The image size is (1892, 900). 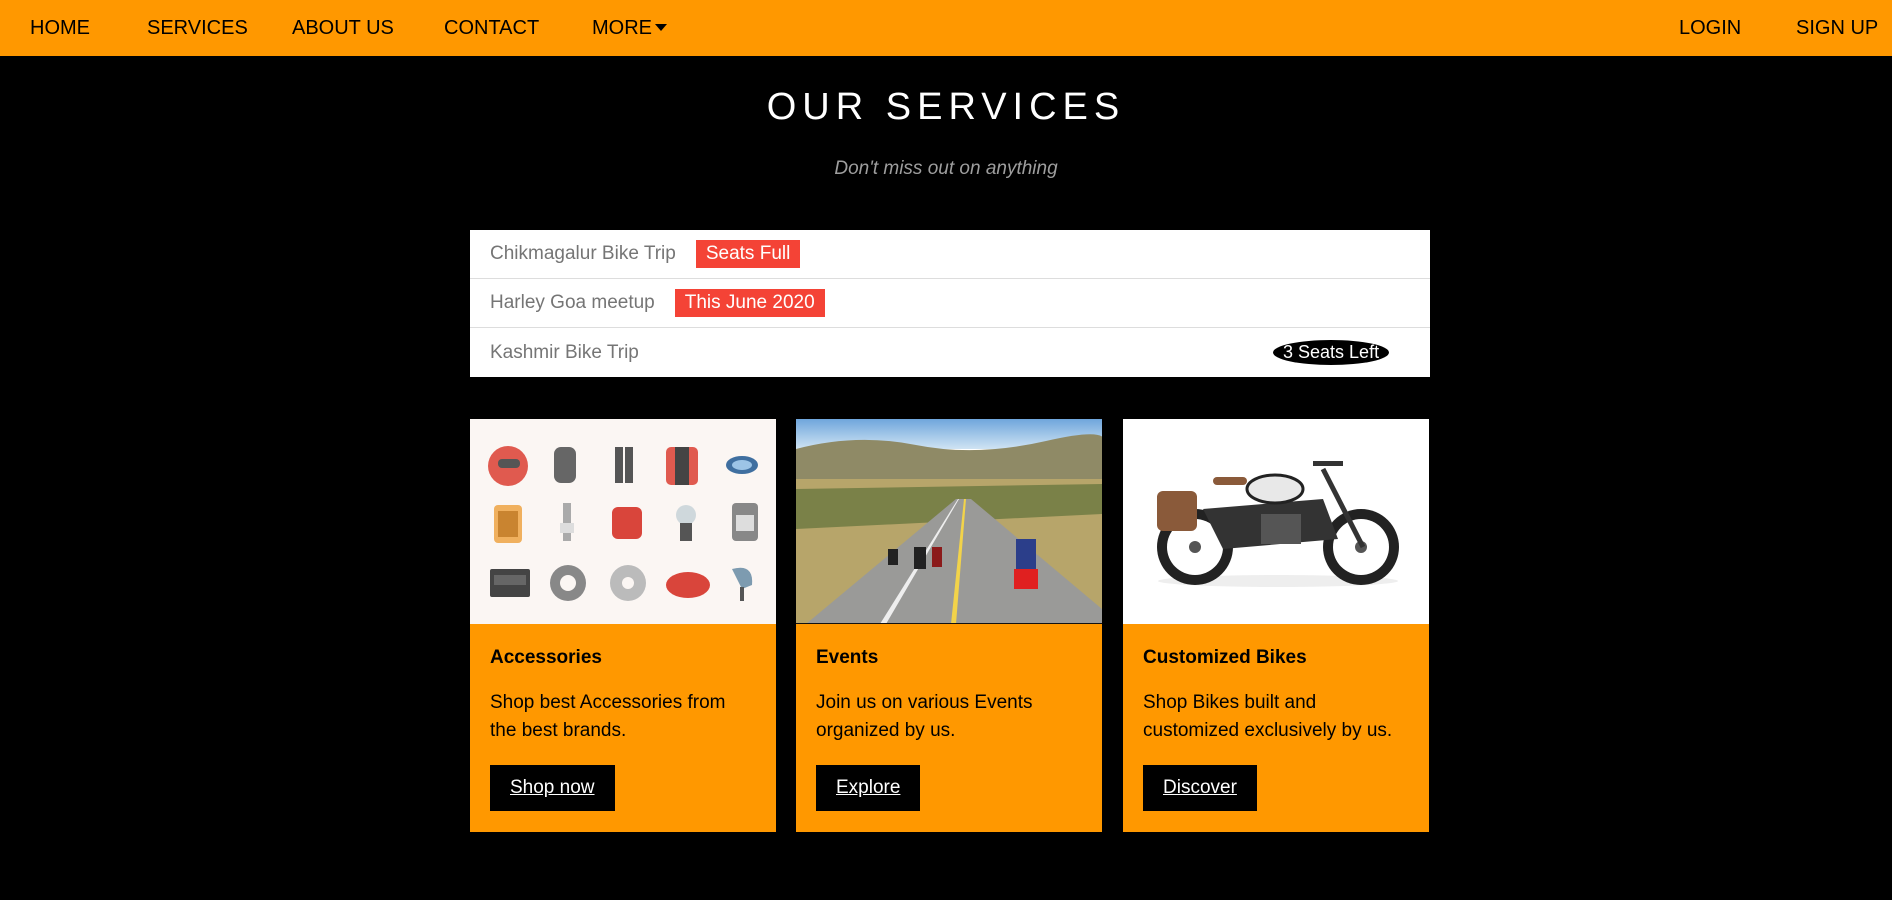 I want to click on events-image, so click(x=949, y=521).